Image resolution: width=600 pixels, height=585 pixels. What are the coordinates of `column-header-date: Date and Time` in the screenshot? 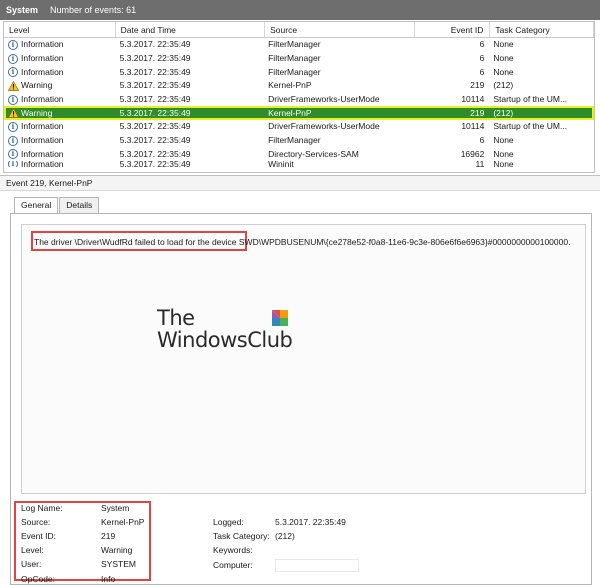 It's located at (191, 29).